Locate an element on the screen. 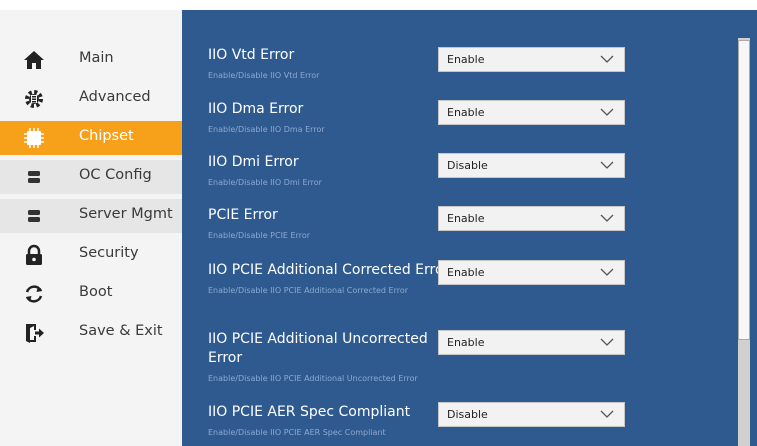 Image resolution: width=757 pixels, height=446 pixels. setting-title: IIO PCIE Additional Corrected Error is located at coordinates (329, 270).